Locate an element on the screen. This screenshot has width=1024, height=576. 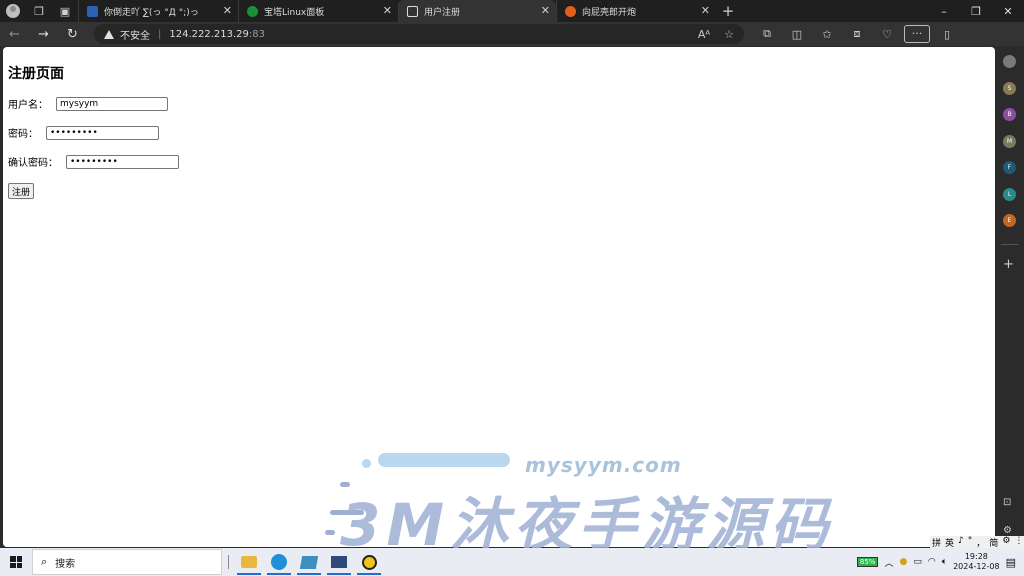
profile-avatar is located at coordinates (13, 11).